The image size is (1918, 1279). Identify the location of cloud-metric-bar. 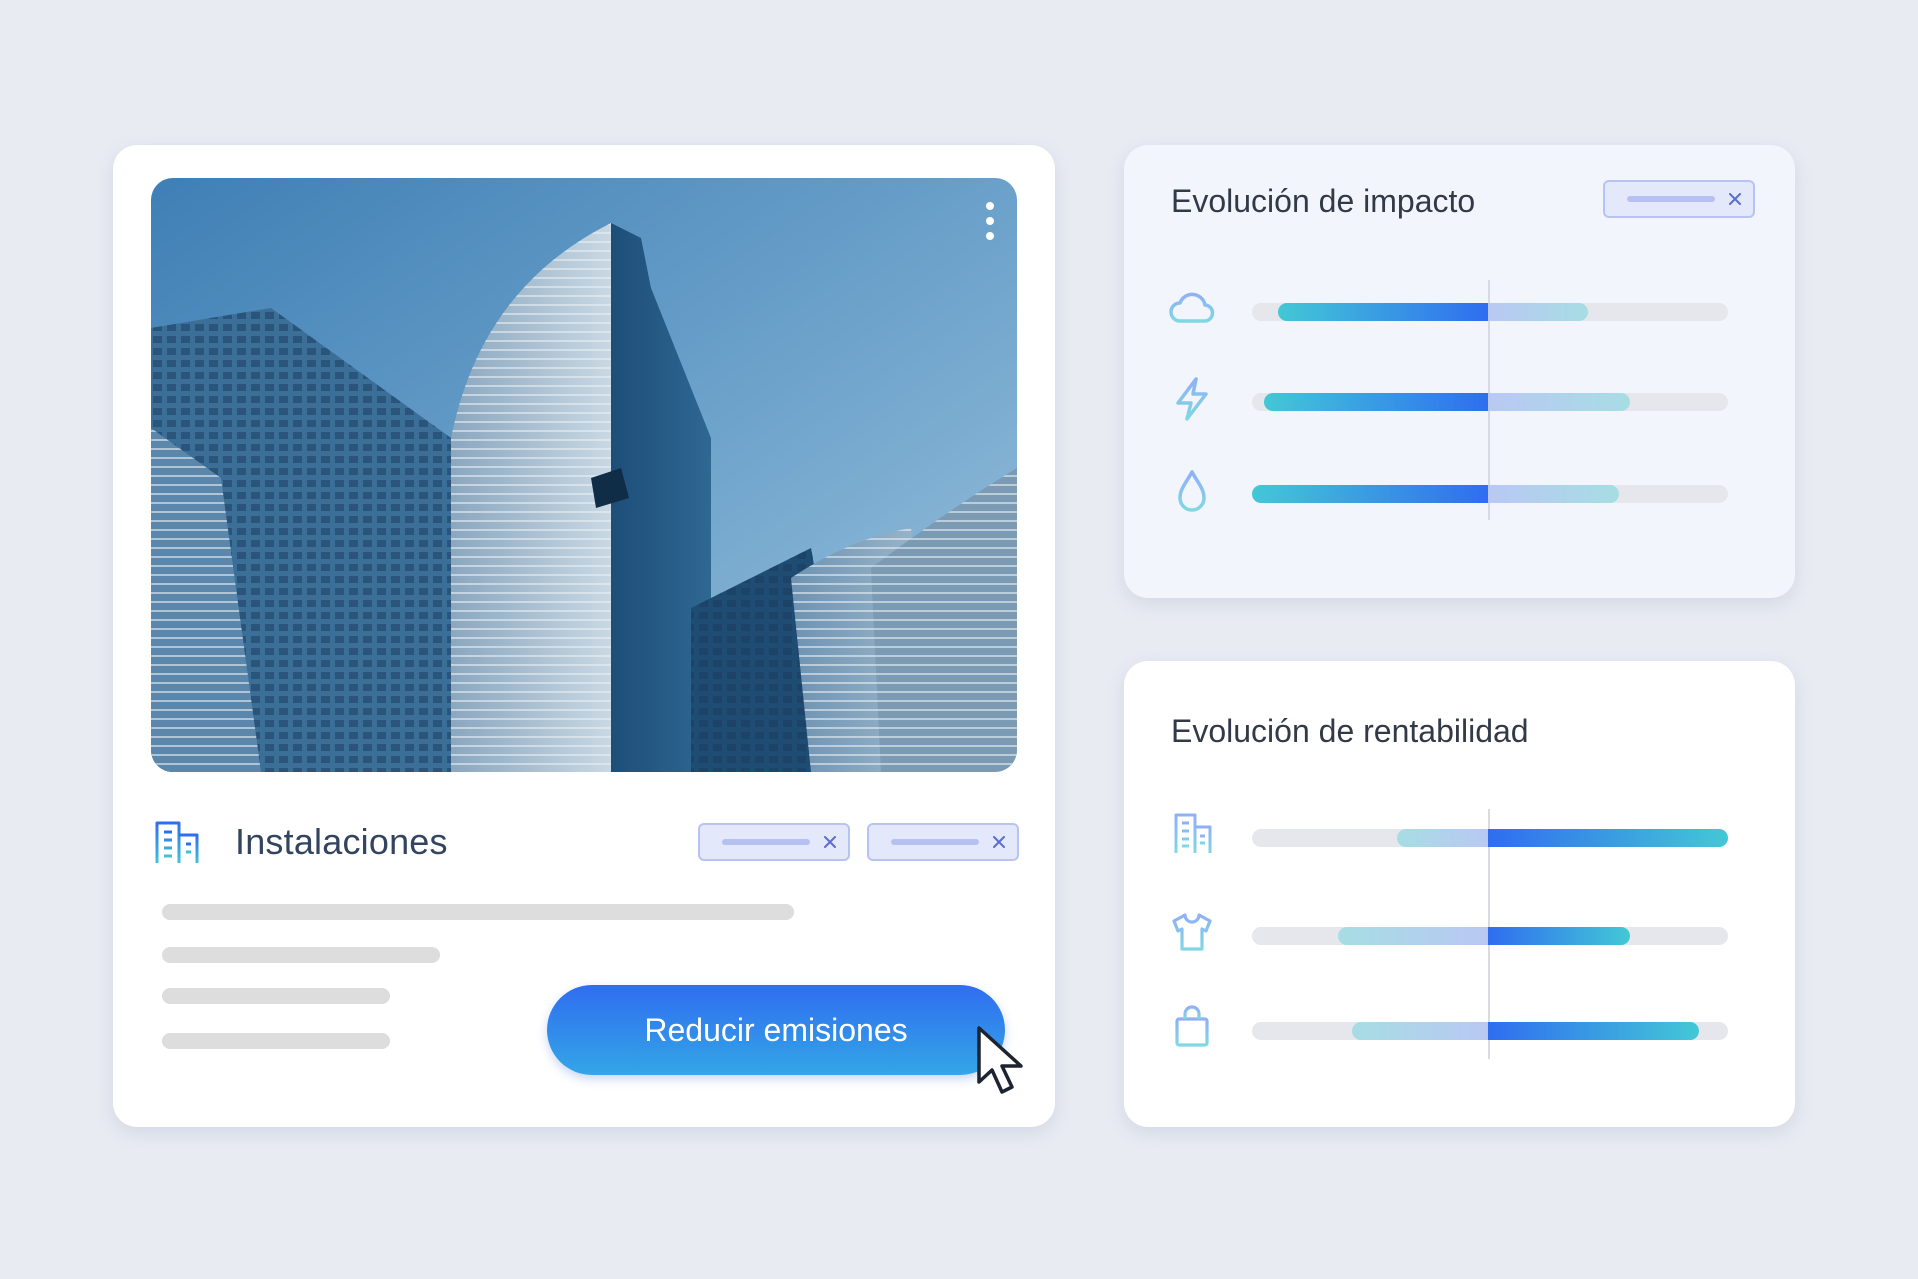
(1490, 312).